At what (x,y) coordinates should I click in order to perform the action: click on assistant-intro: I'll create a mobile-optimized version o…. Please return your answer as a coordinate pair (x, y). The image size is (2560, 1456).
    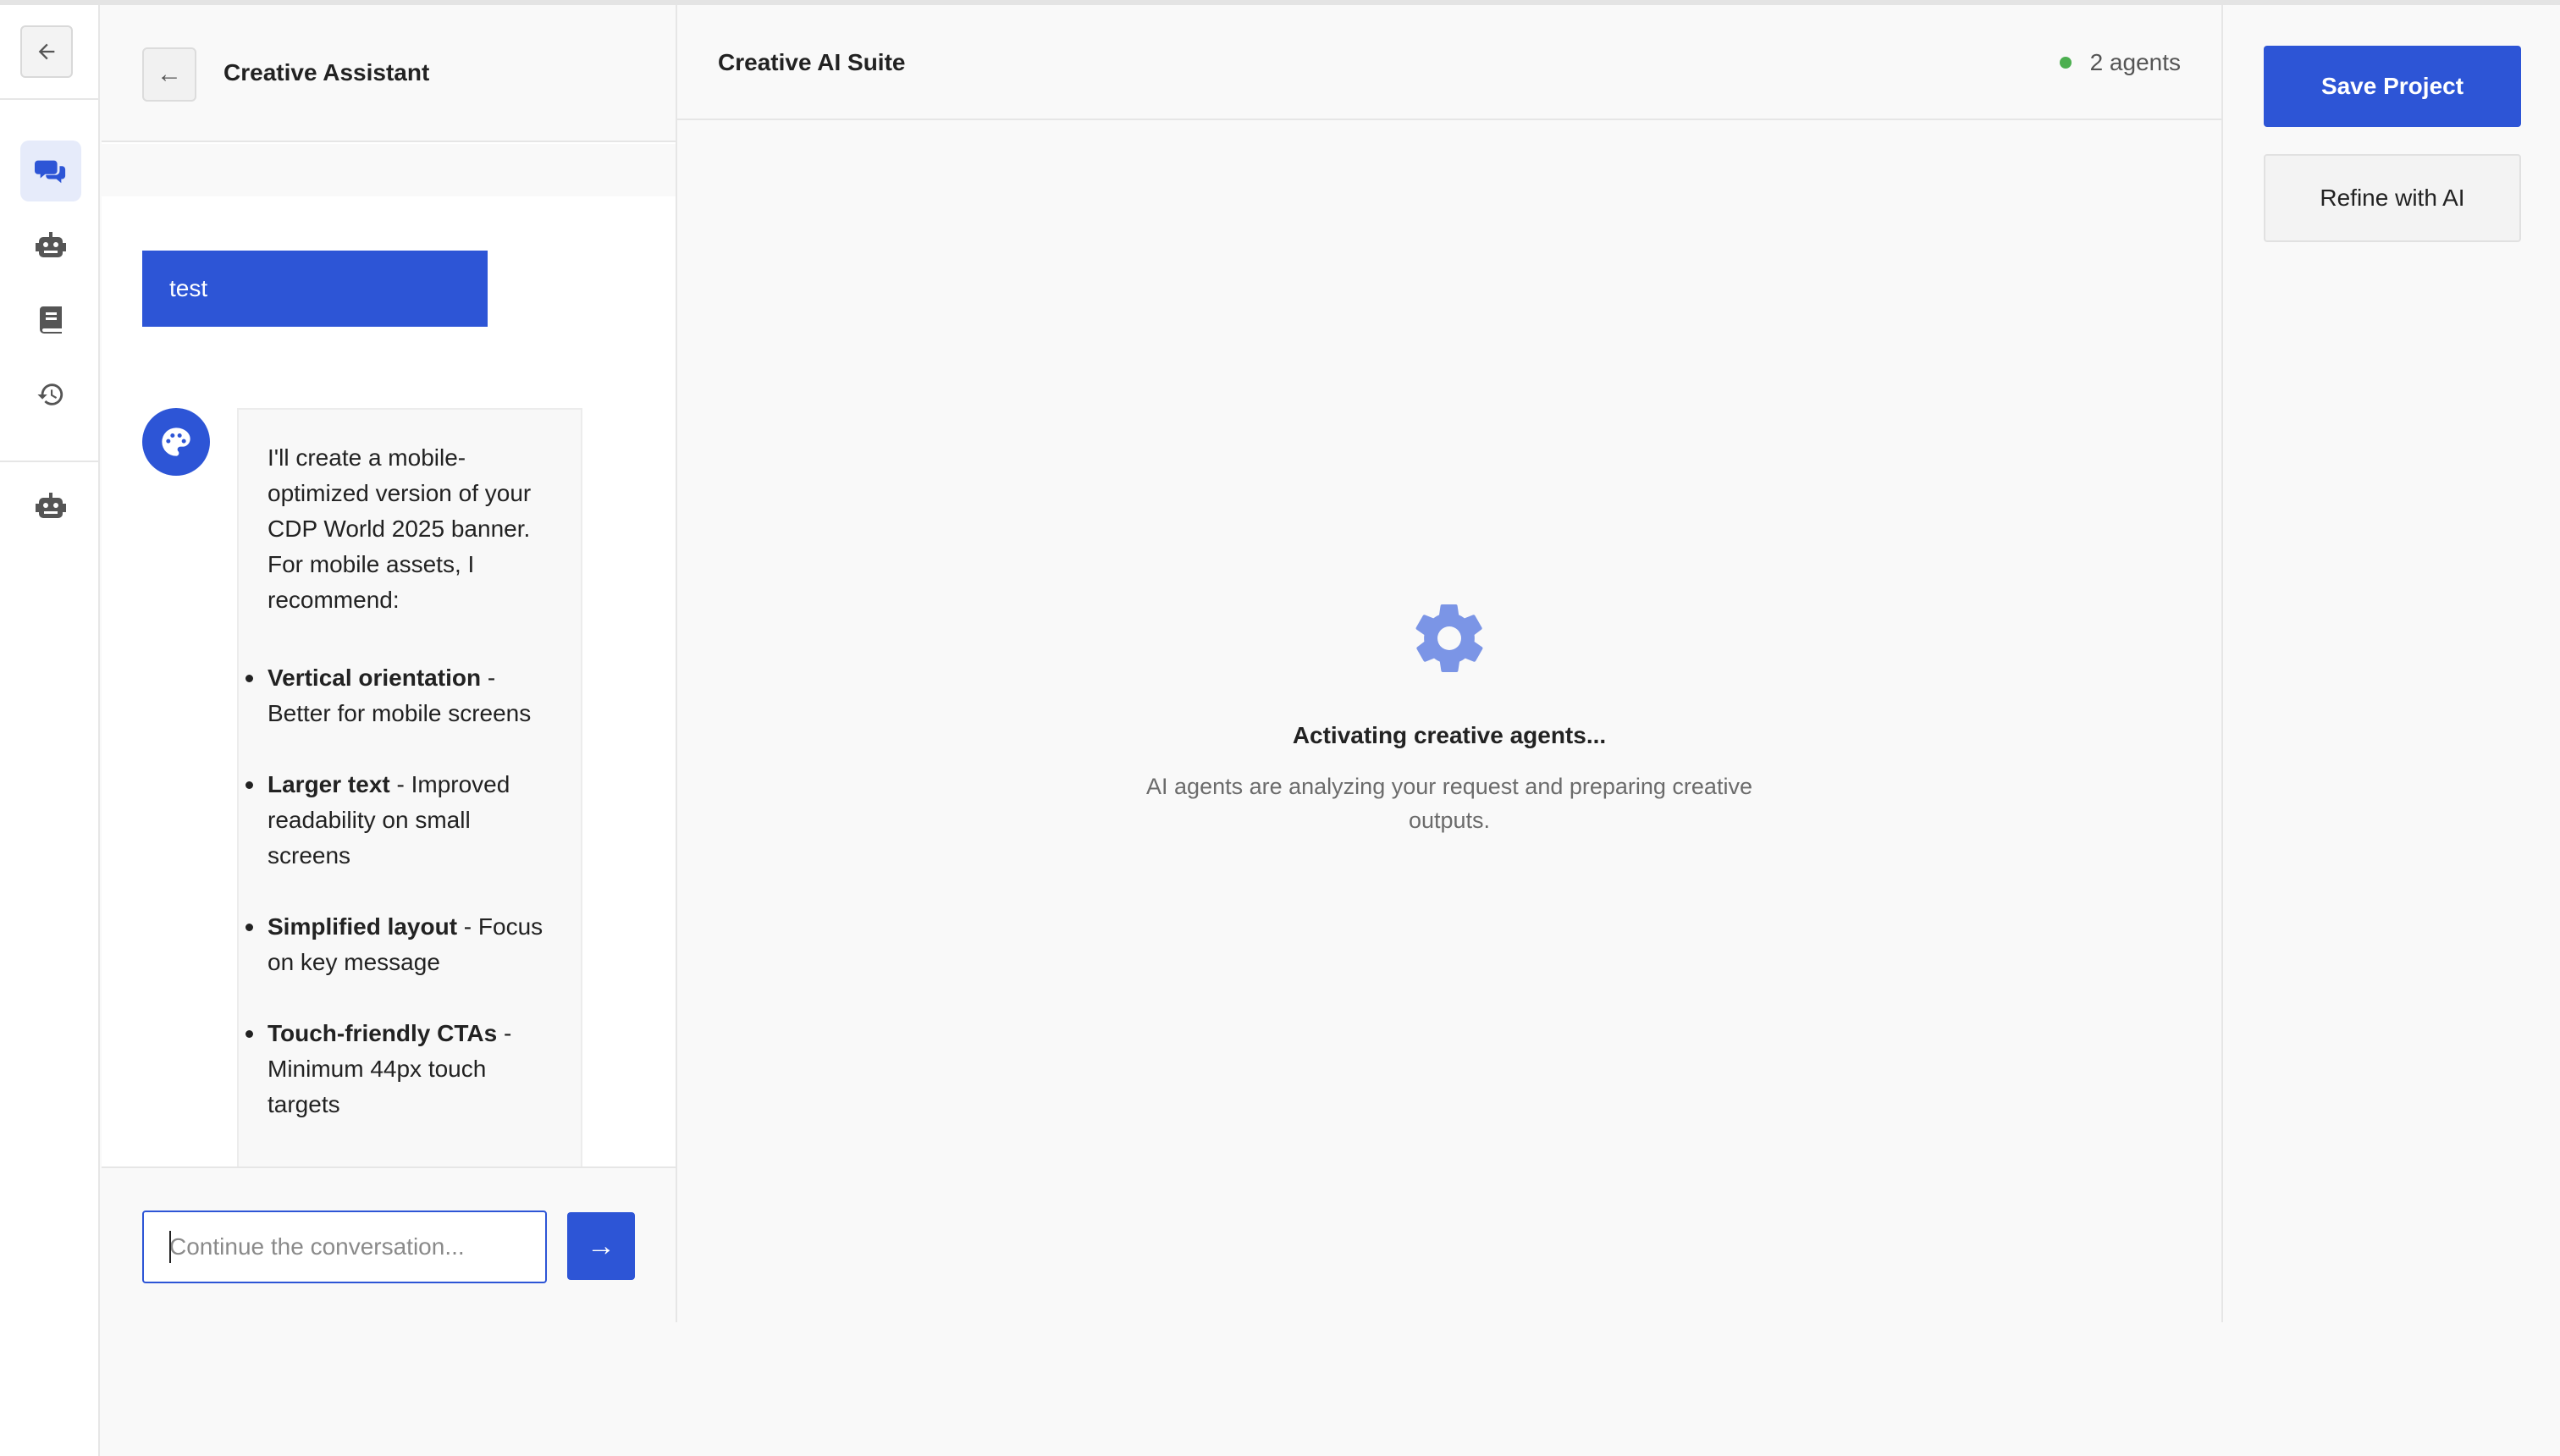
    Looking at the image, I should click on (400, 528).